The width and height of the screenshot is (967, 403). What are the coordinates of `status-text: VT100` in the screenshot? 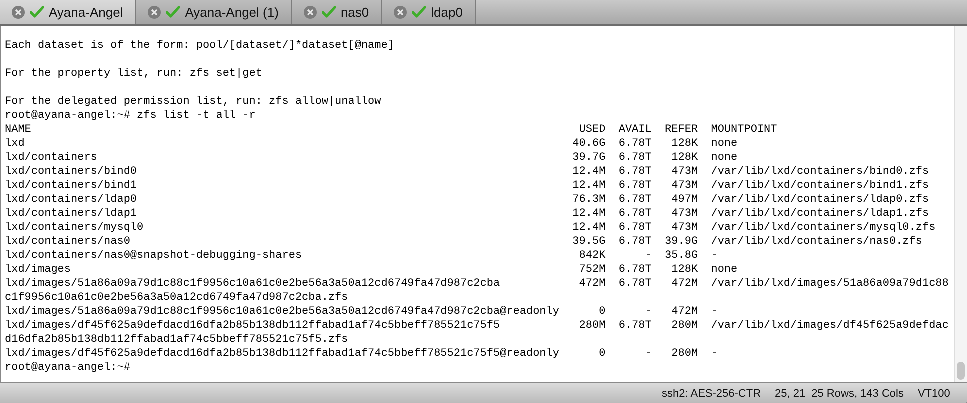 It's located at (934, 394).